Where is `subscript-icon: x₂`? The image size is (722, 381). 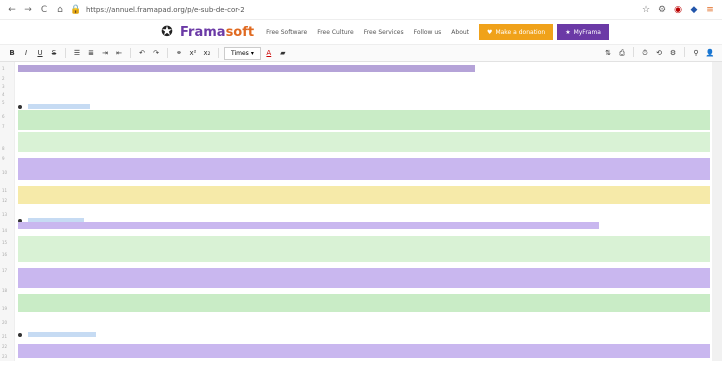 subscript-icon: x₂ is located at coordinates (207, 53).